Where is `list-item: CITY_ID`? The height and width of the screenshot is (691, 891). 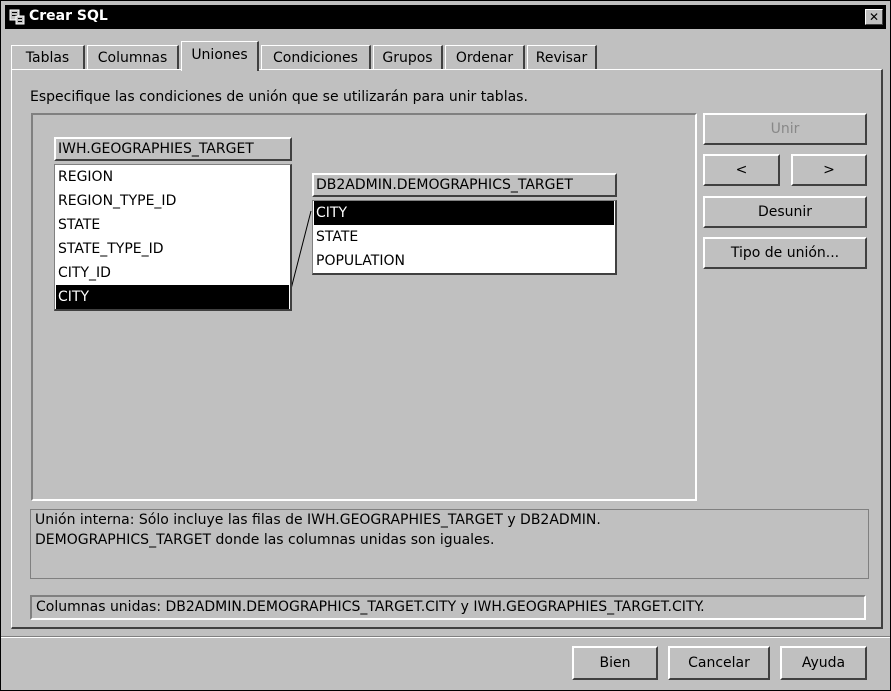
list-item: CITY_ID is located at coordinates (172, 273).